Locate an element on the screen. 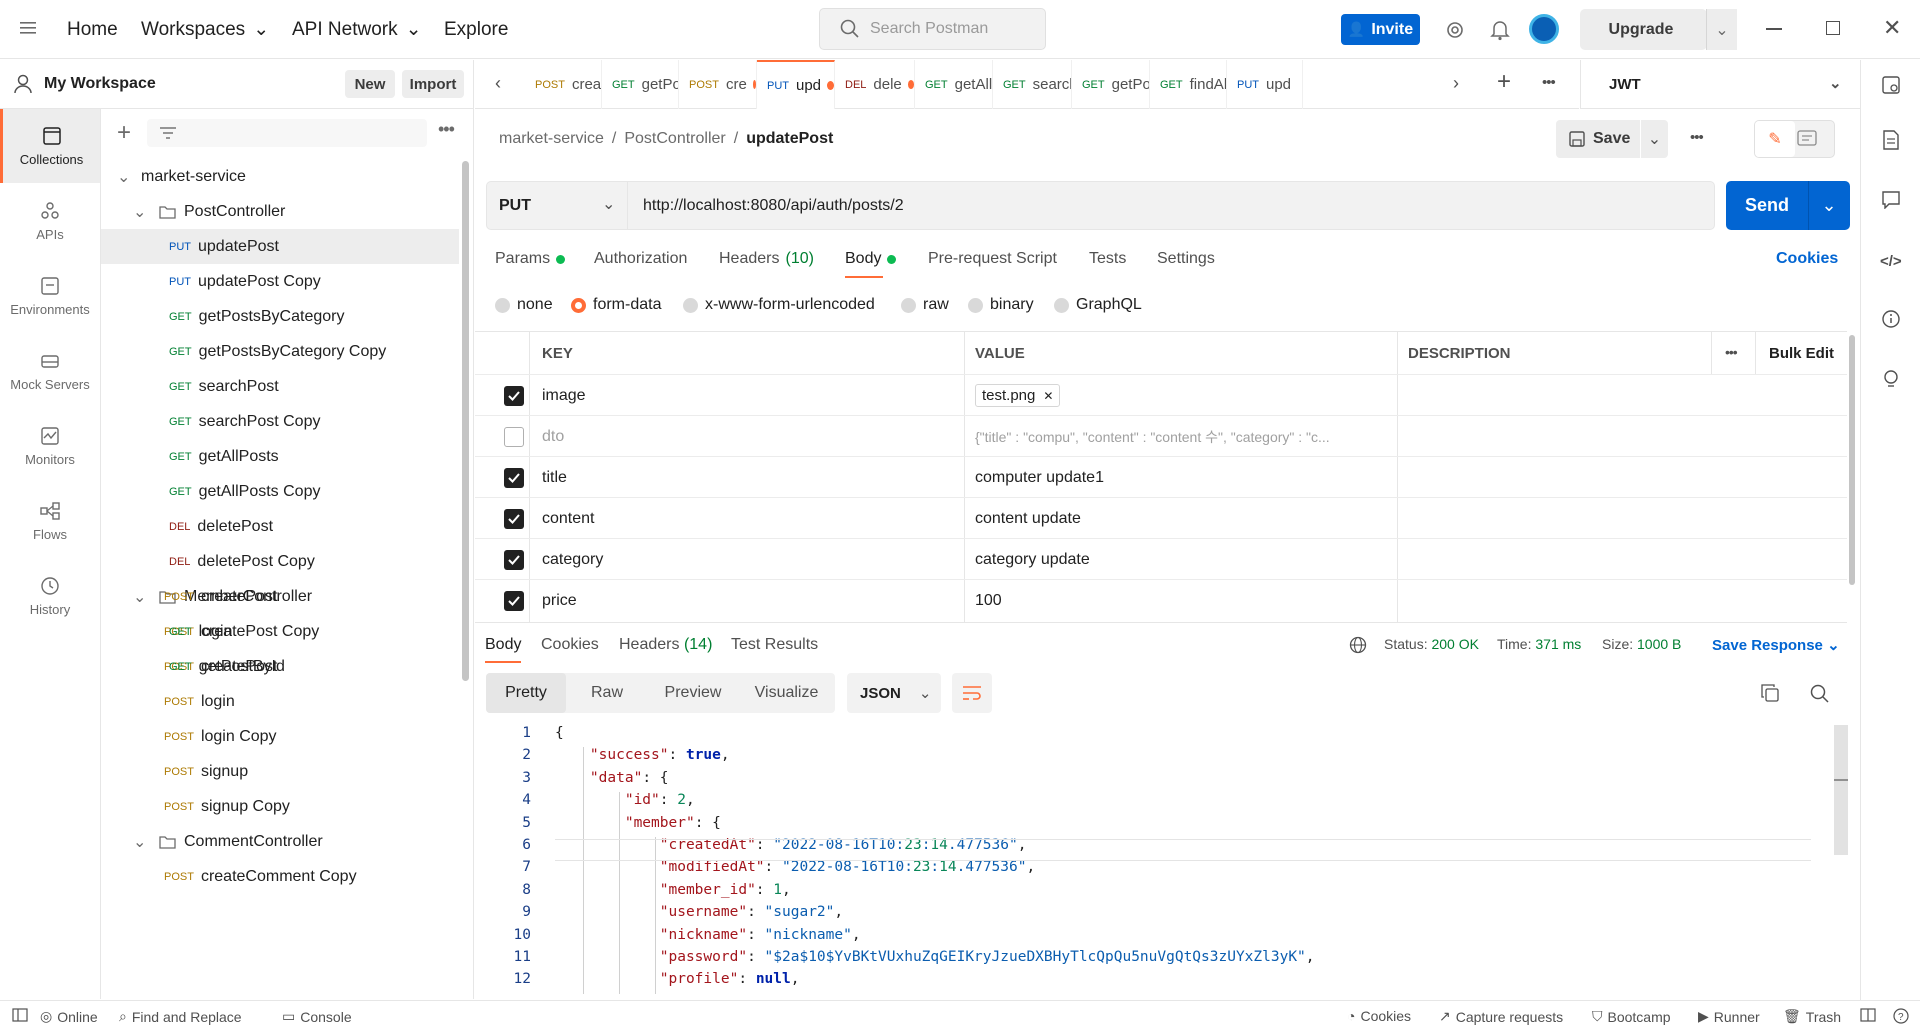 This screenshot has width=1920, height=1030. nav-home: Home is located at coordinates (92, 29).